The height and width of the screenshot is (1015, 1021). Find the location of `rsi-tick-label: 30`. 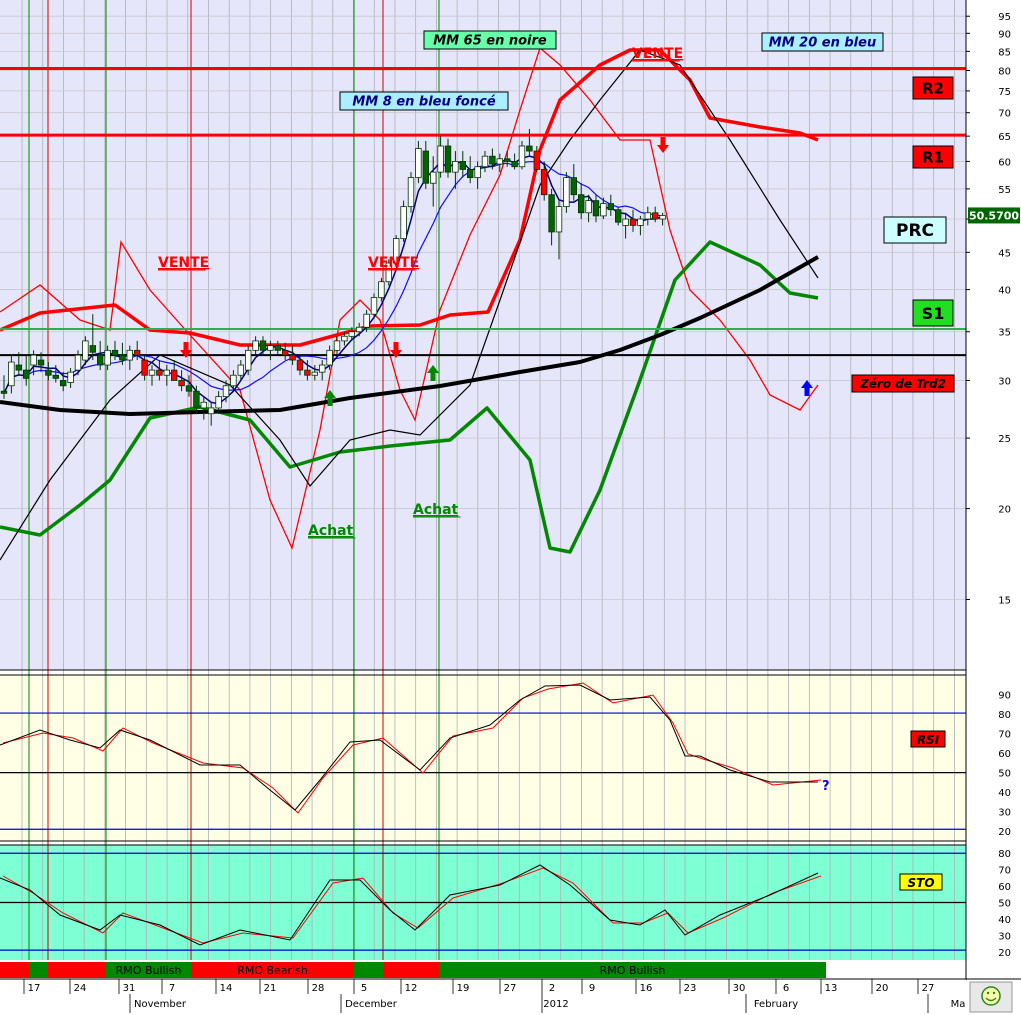

rsi-tick-label: 30 is located at coordinates (1004, 813).